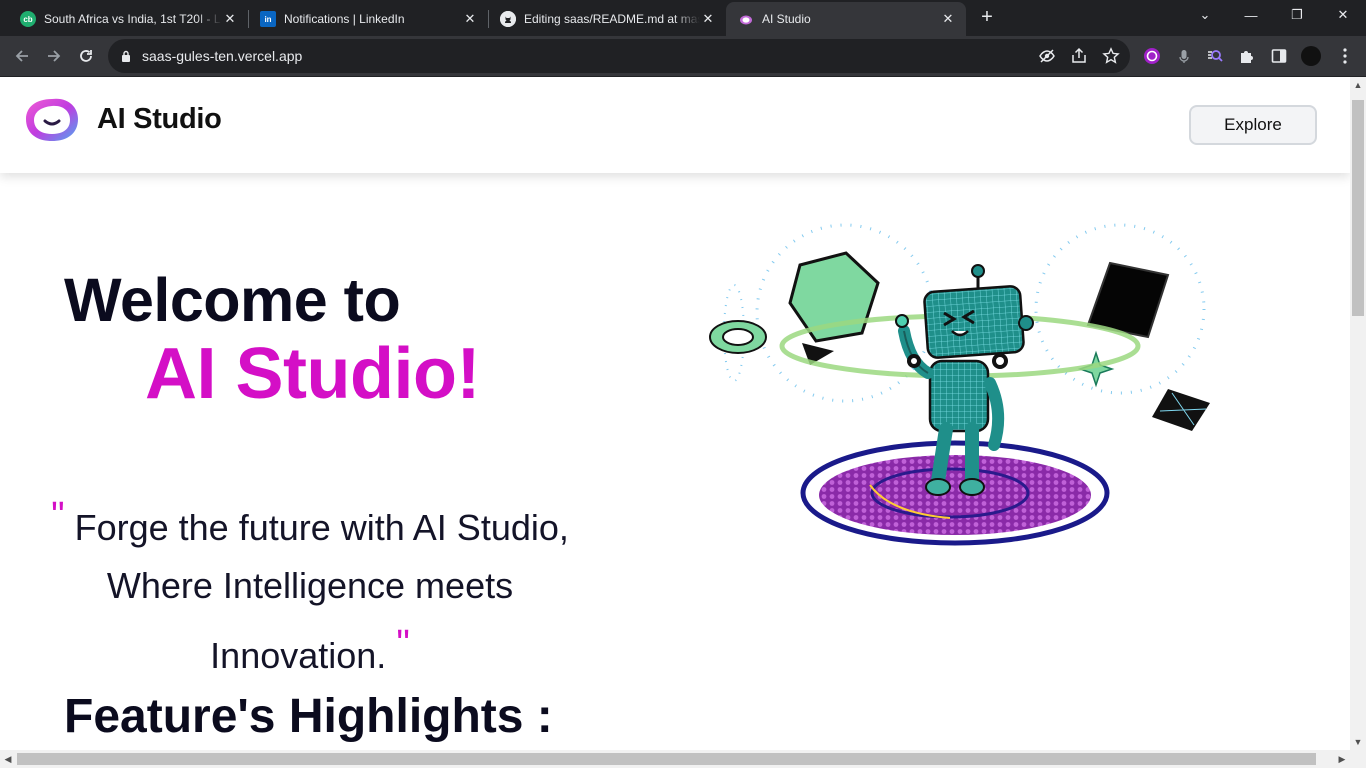 Image resolution: width=1366 pixels, height=768 pixels. What do you see at coordinates (308, 716) in the screenshot?
I see `features-heading: Feature's Highlights :` at bounding box center [308, 716].